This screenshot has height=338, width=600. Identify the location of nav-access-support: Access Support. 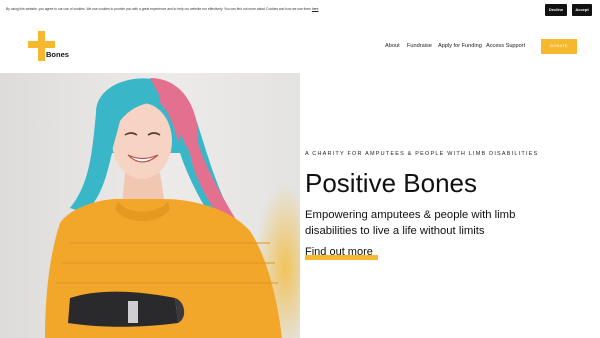
(505, 46).